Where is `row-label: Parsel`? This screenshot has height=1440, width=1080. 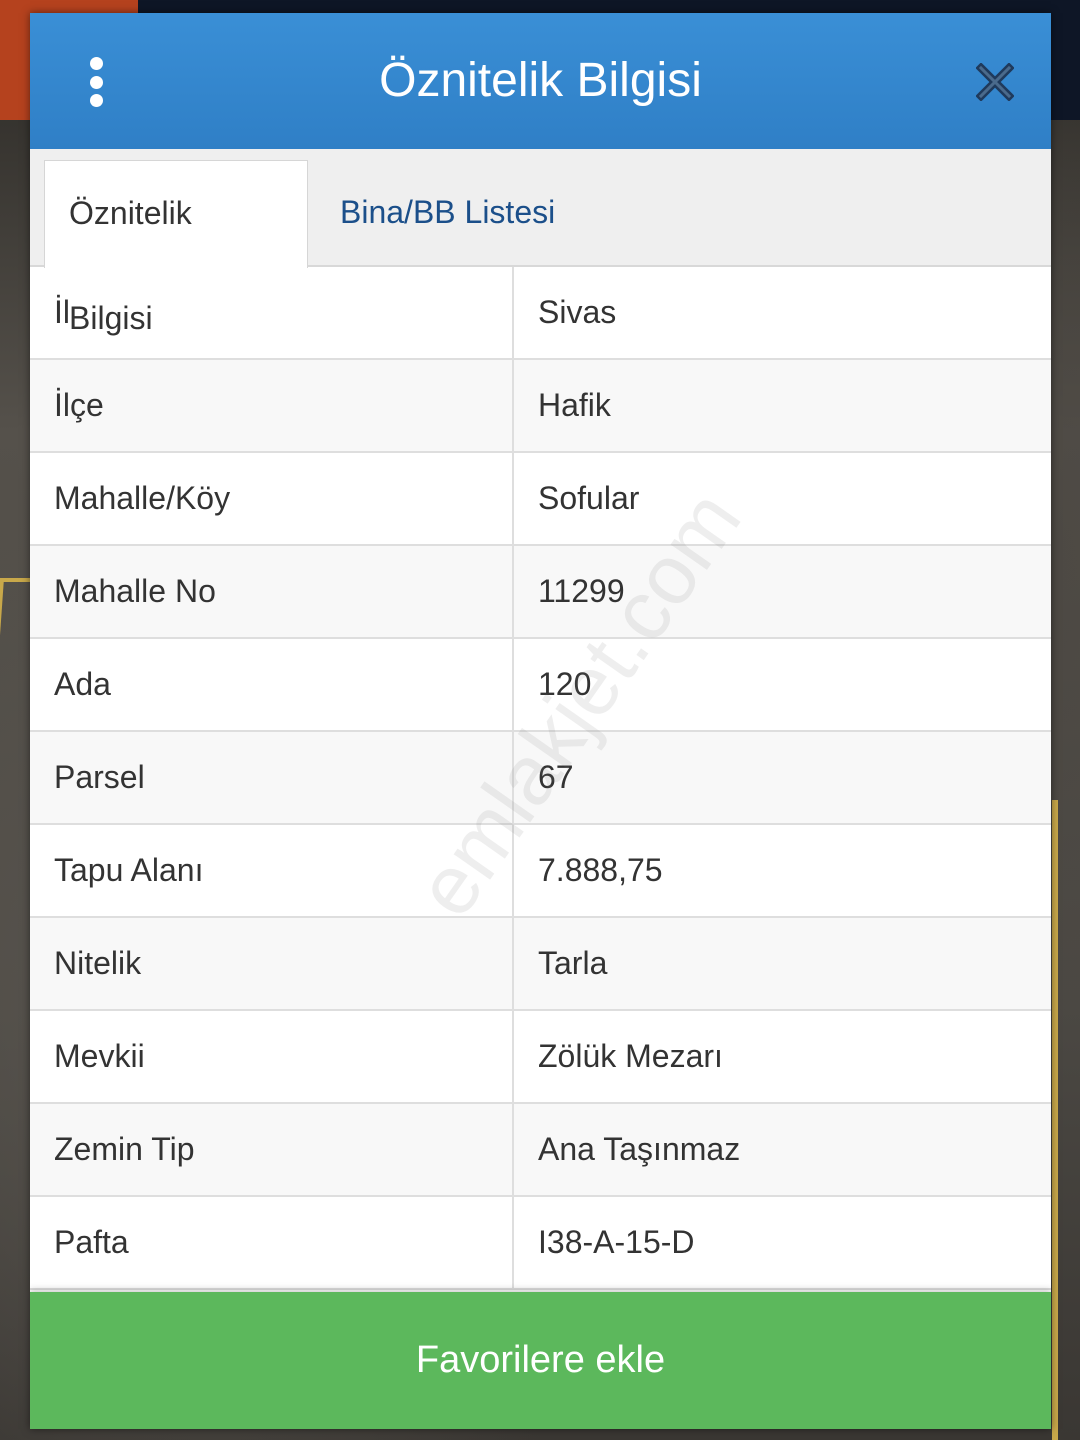
row-label: Parsel is located at coordinates (272, 777).